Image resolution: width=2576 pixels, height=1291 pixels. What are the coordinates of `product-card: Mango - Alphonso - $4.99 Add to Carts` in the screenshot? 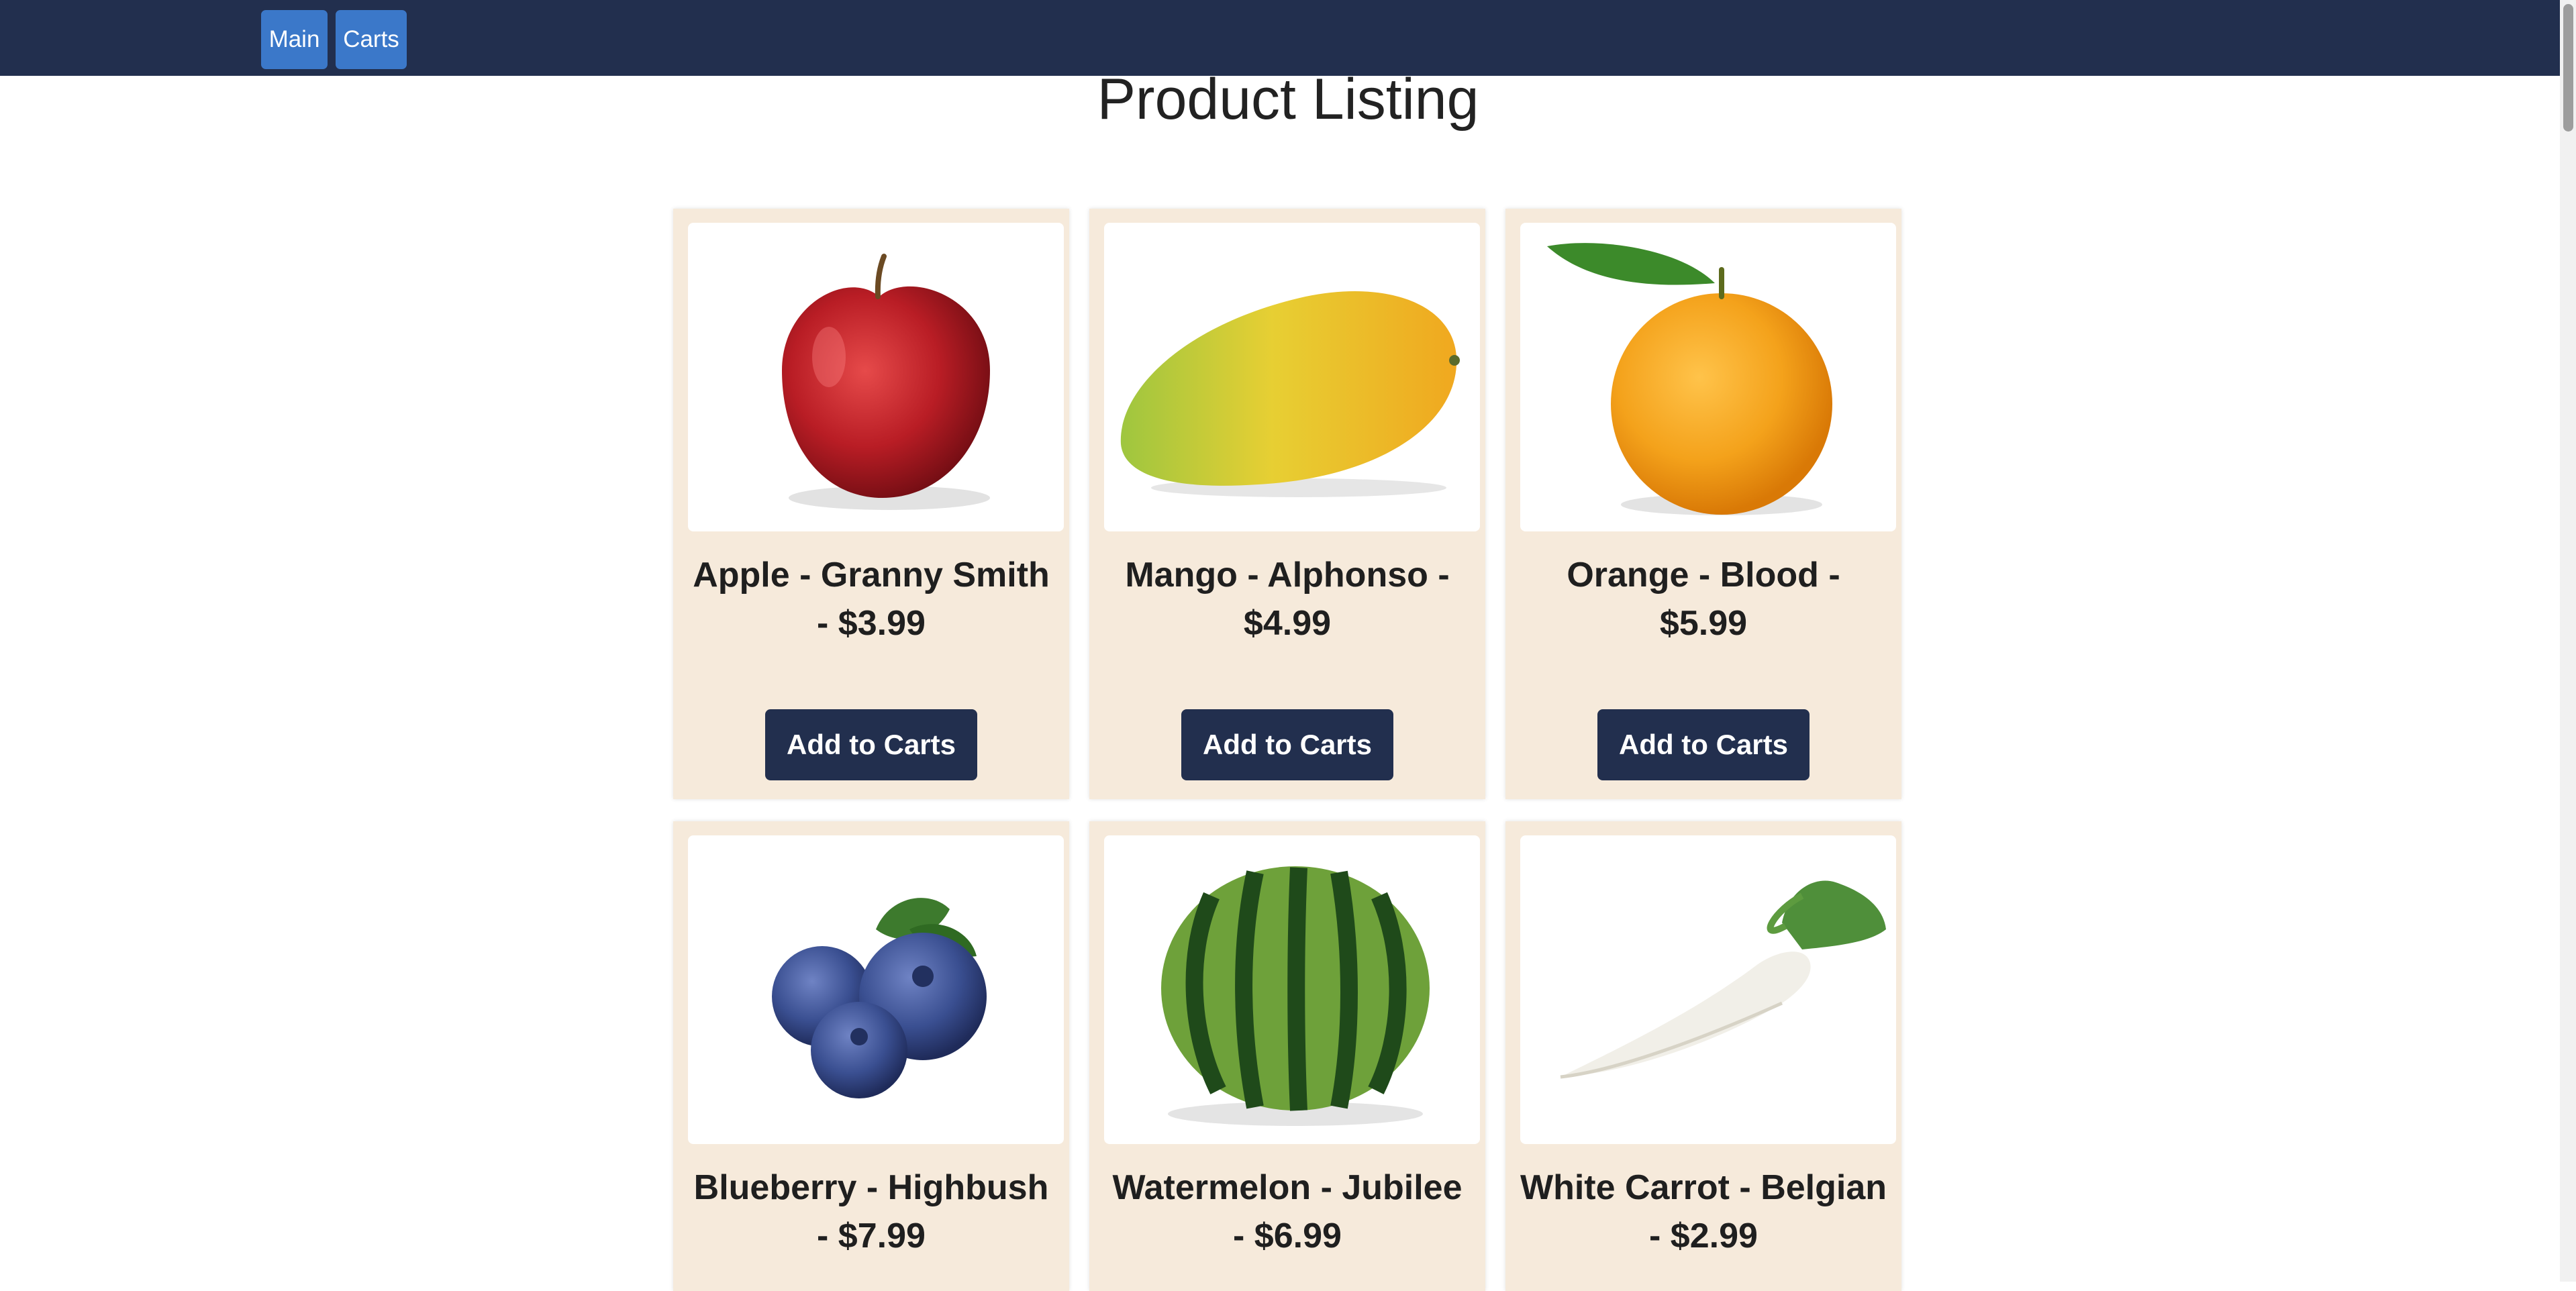 It's located at (1287, 504).